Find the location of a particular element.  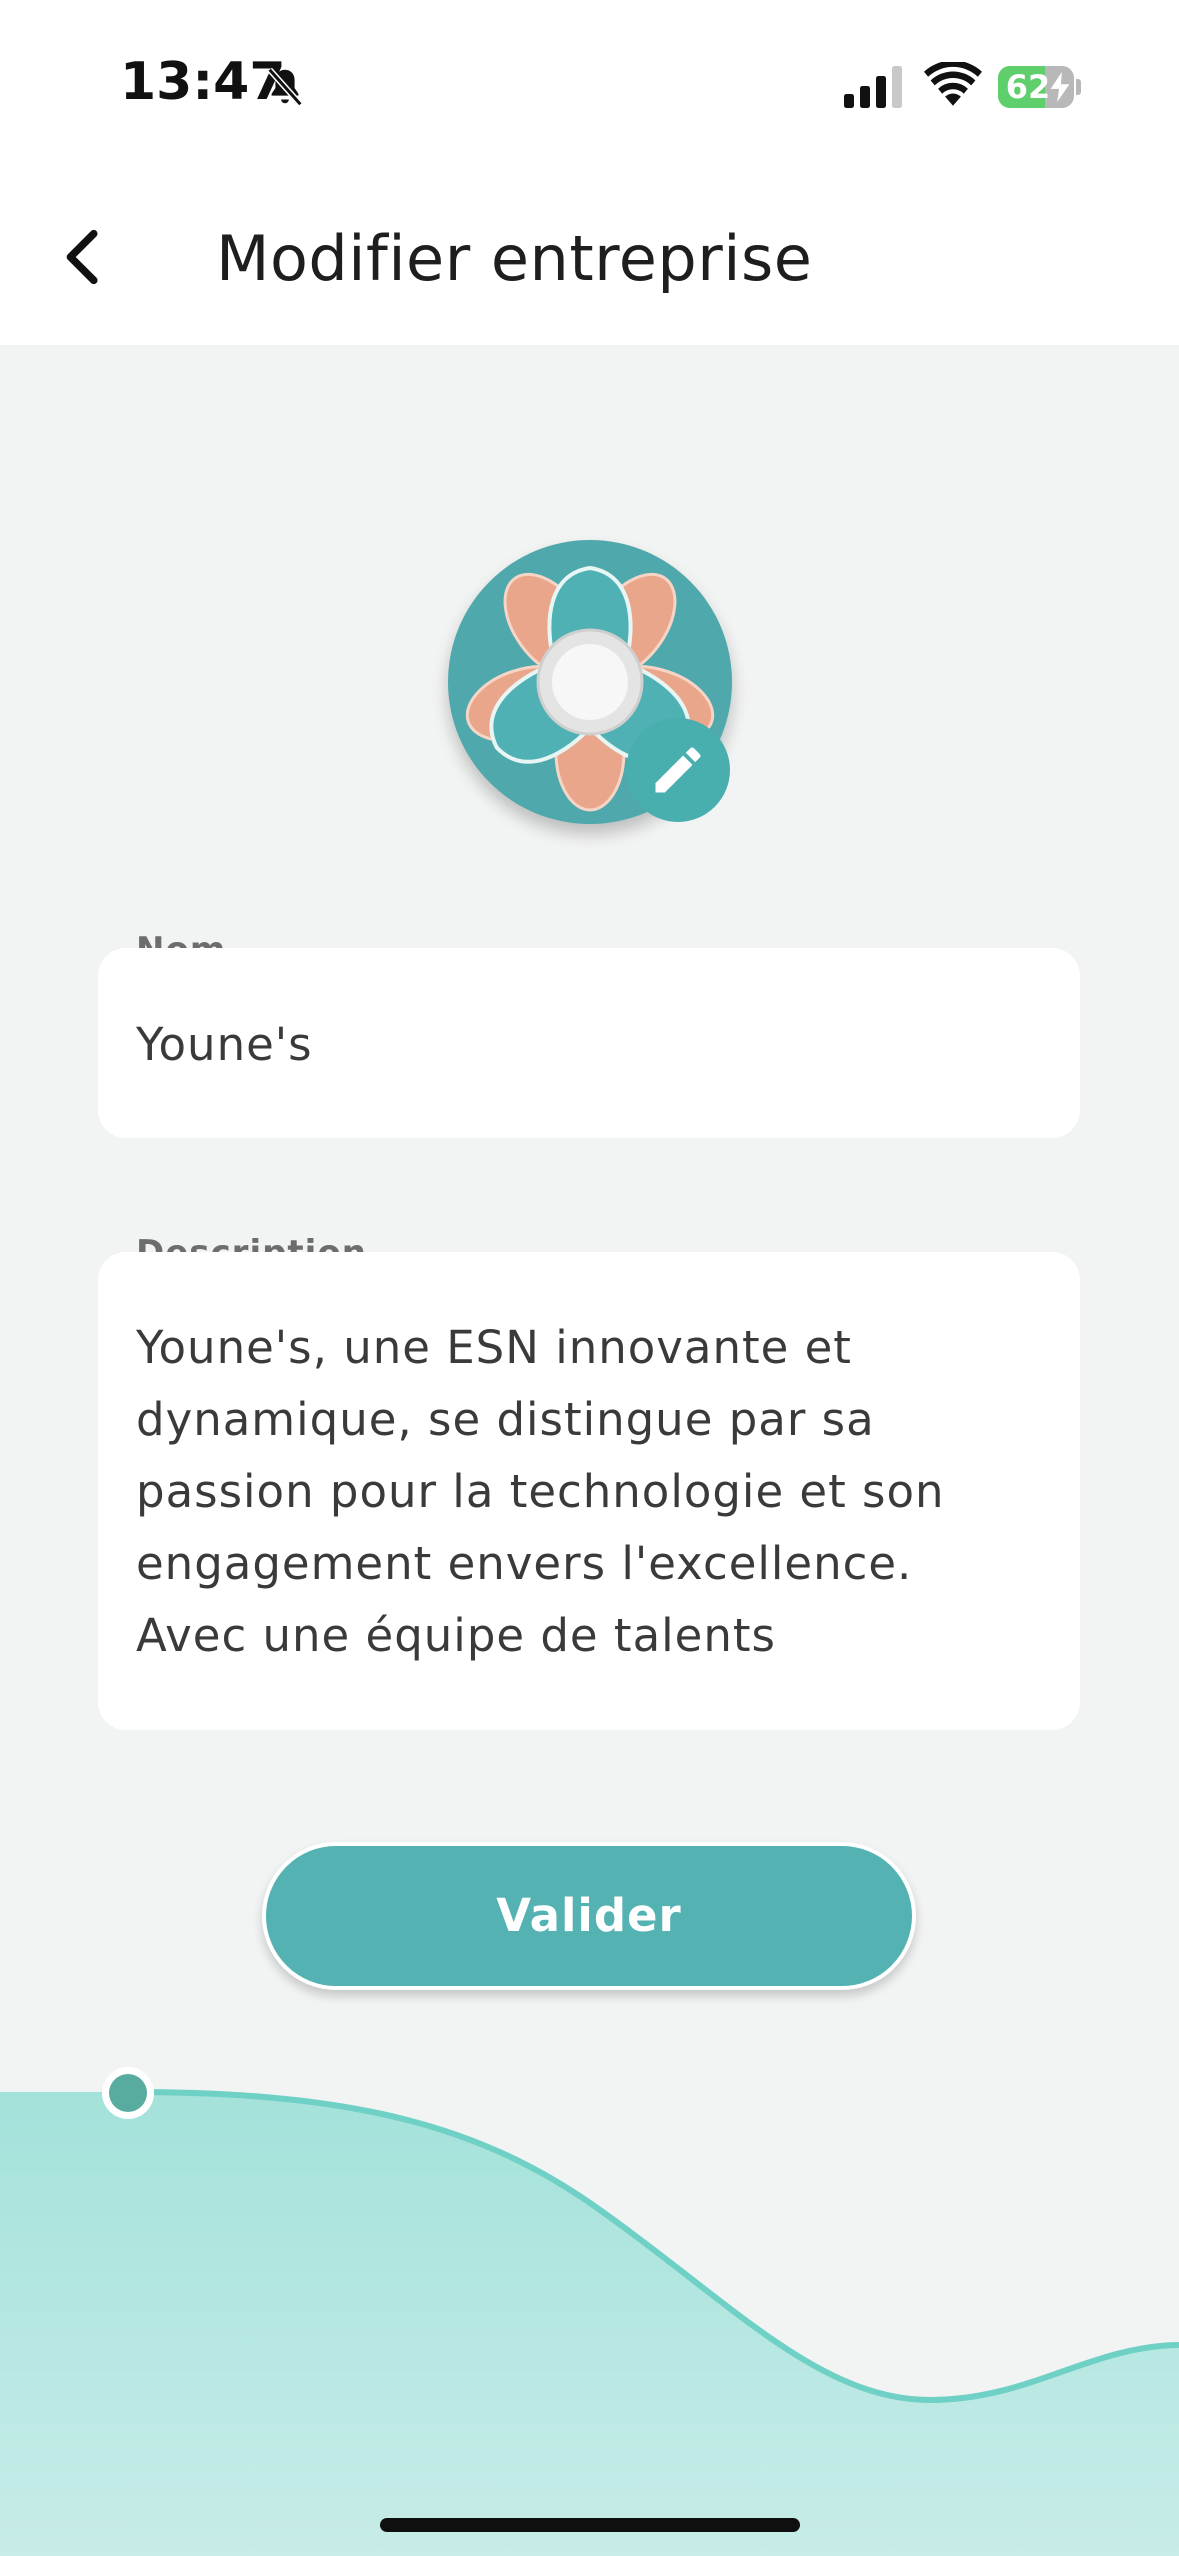

back-button is located at coordinates (85, 257).